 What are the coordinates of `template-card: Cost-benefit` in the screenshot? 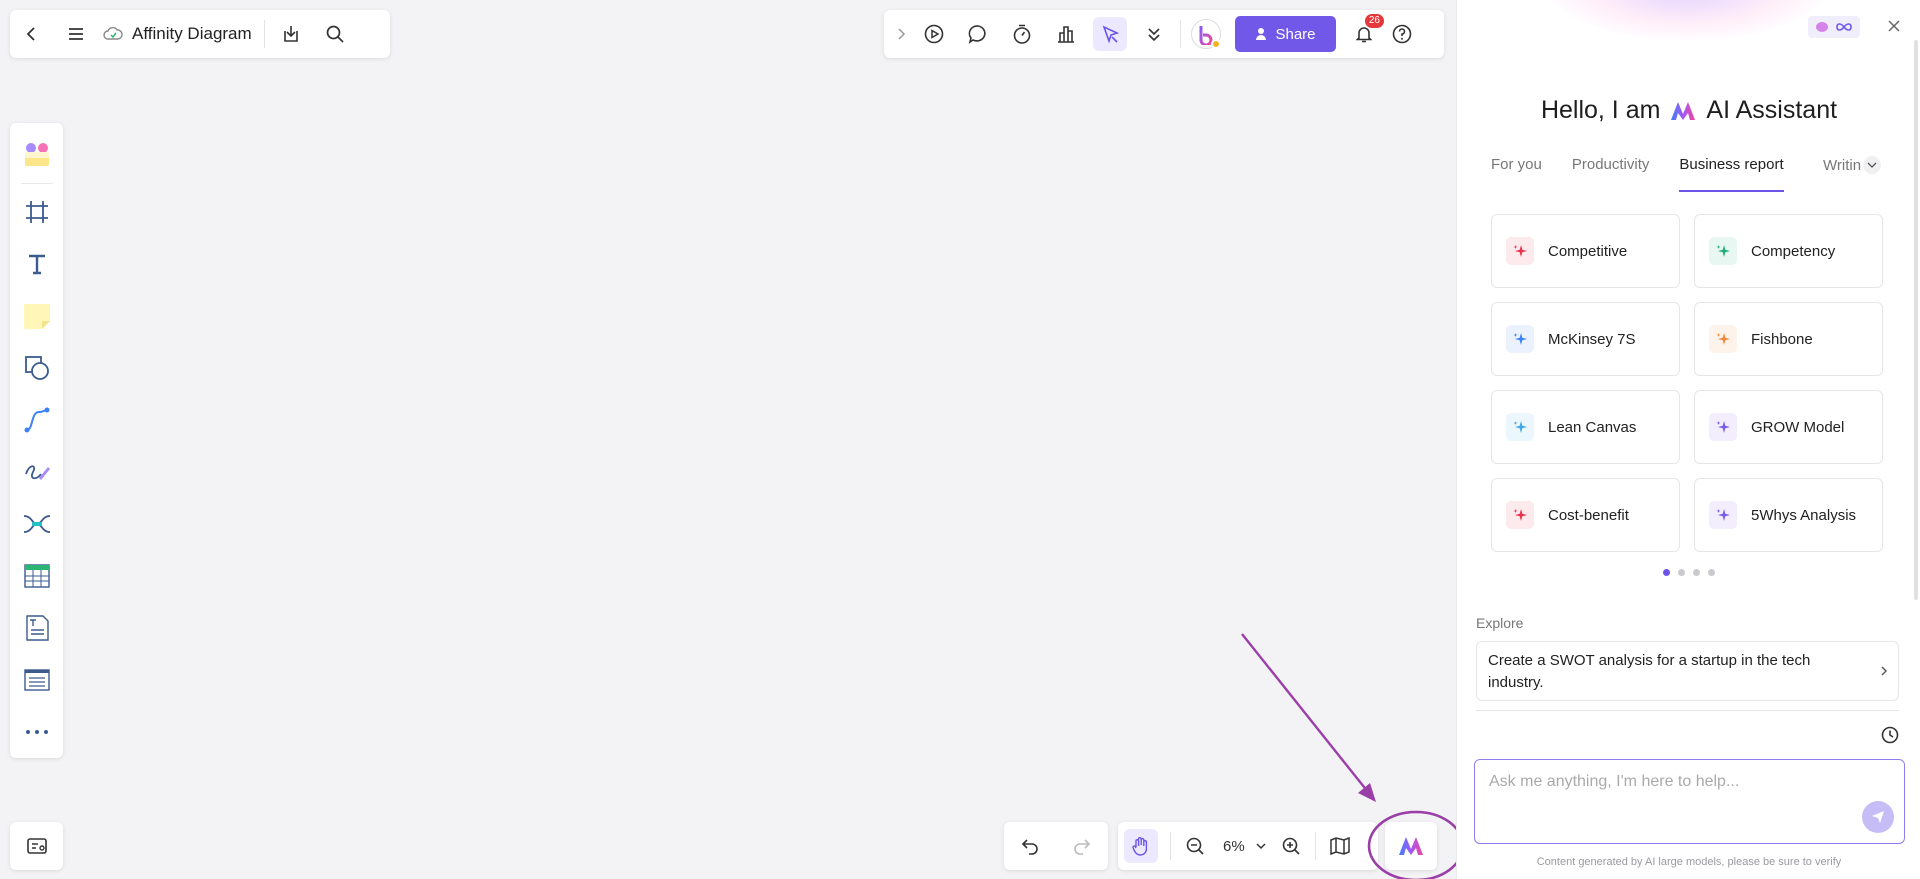 It's located at (1585, 515).